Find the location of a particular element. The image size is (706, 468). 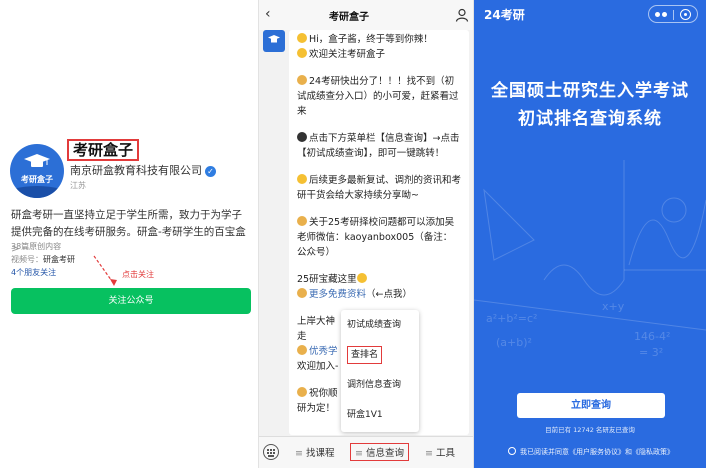

account-logo: 考研盒子 is located at coordinates (37, 171).